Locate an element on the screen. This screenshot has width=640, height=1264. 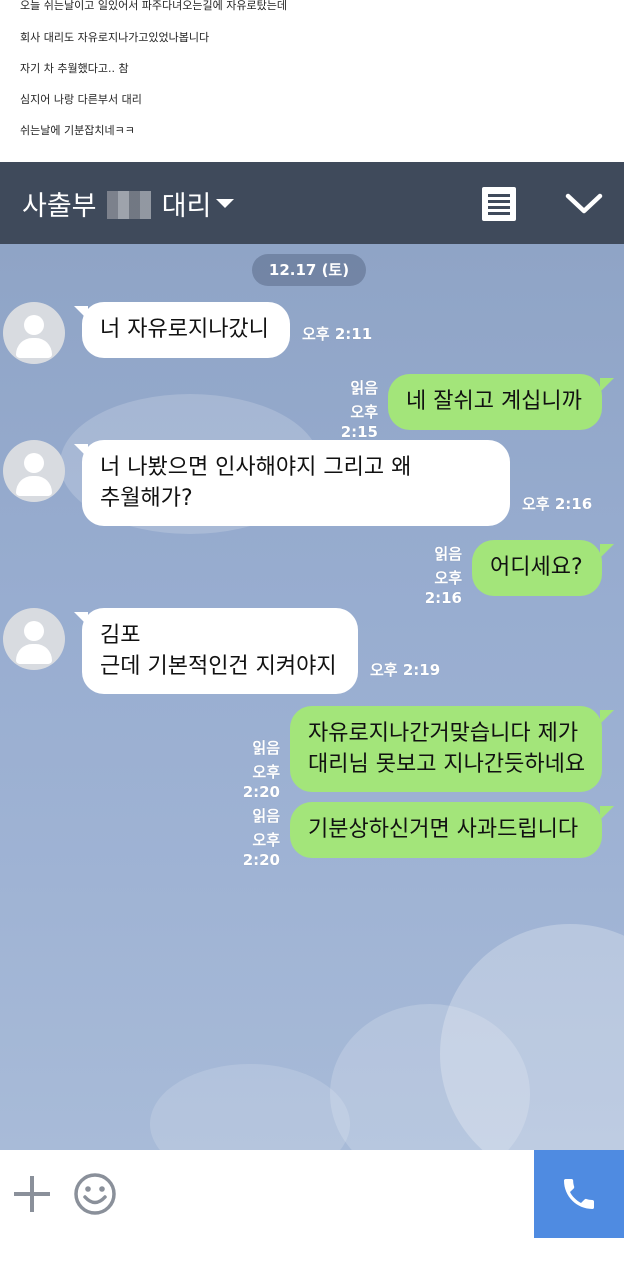
message-text: 어디세요? is located at coordinates (536, 567).